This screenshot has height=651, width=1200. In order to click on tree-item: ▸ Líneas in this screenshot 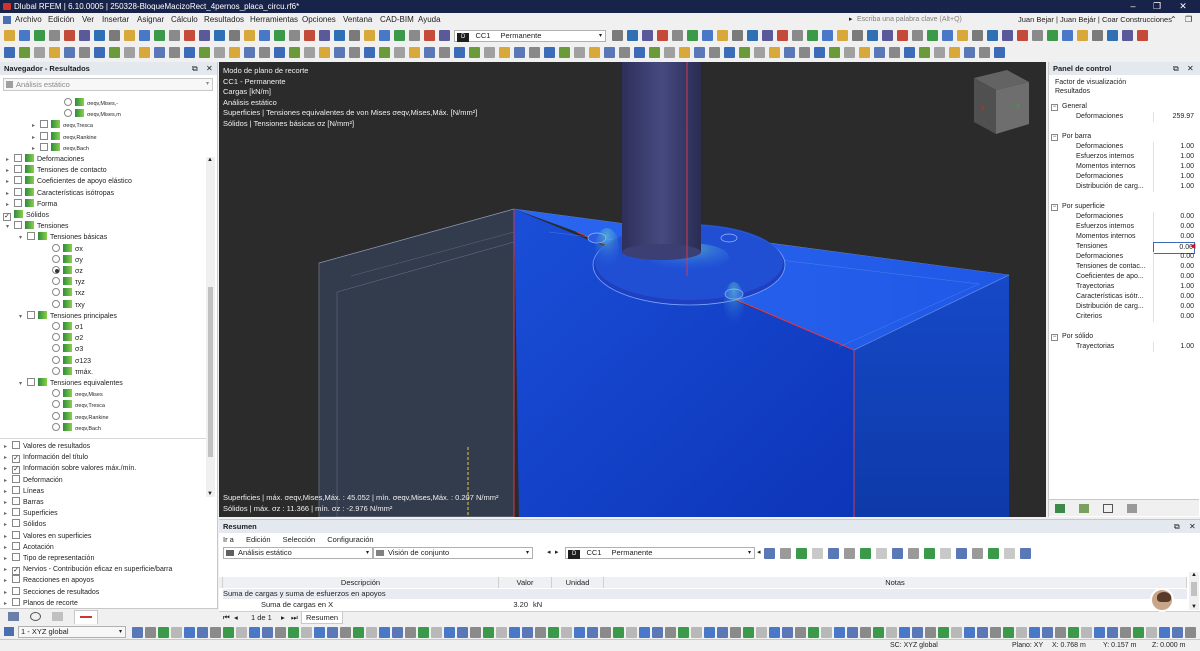, I will do `click(24, 491)`.